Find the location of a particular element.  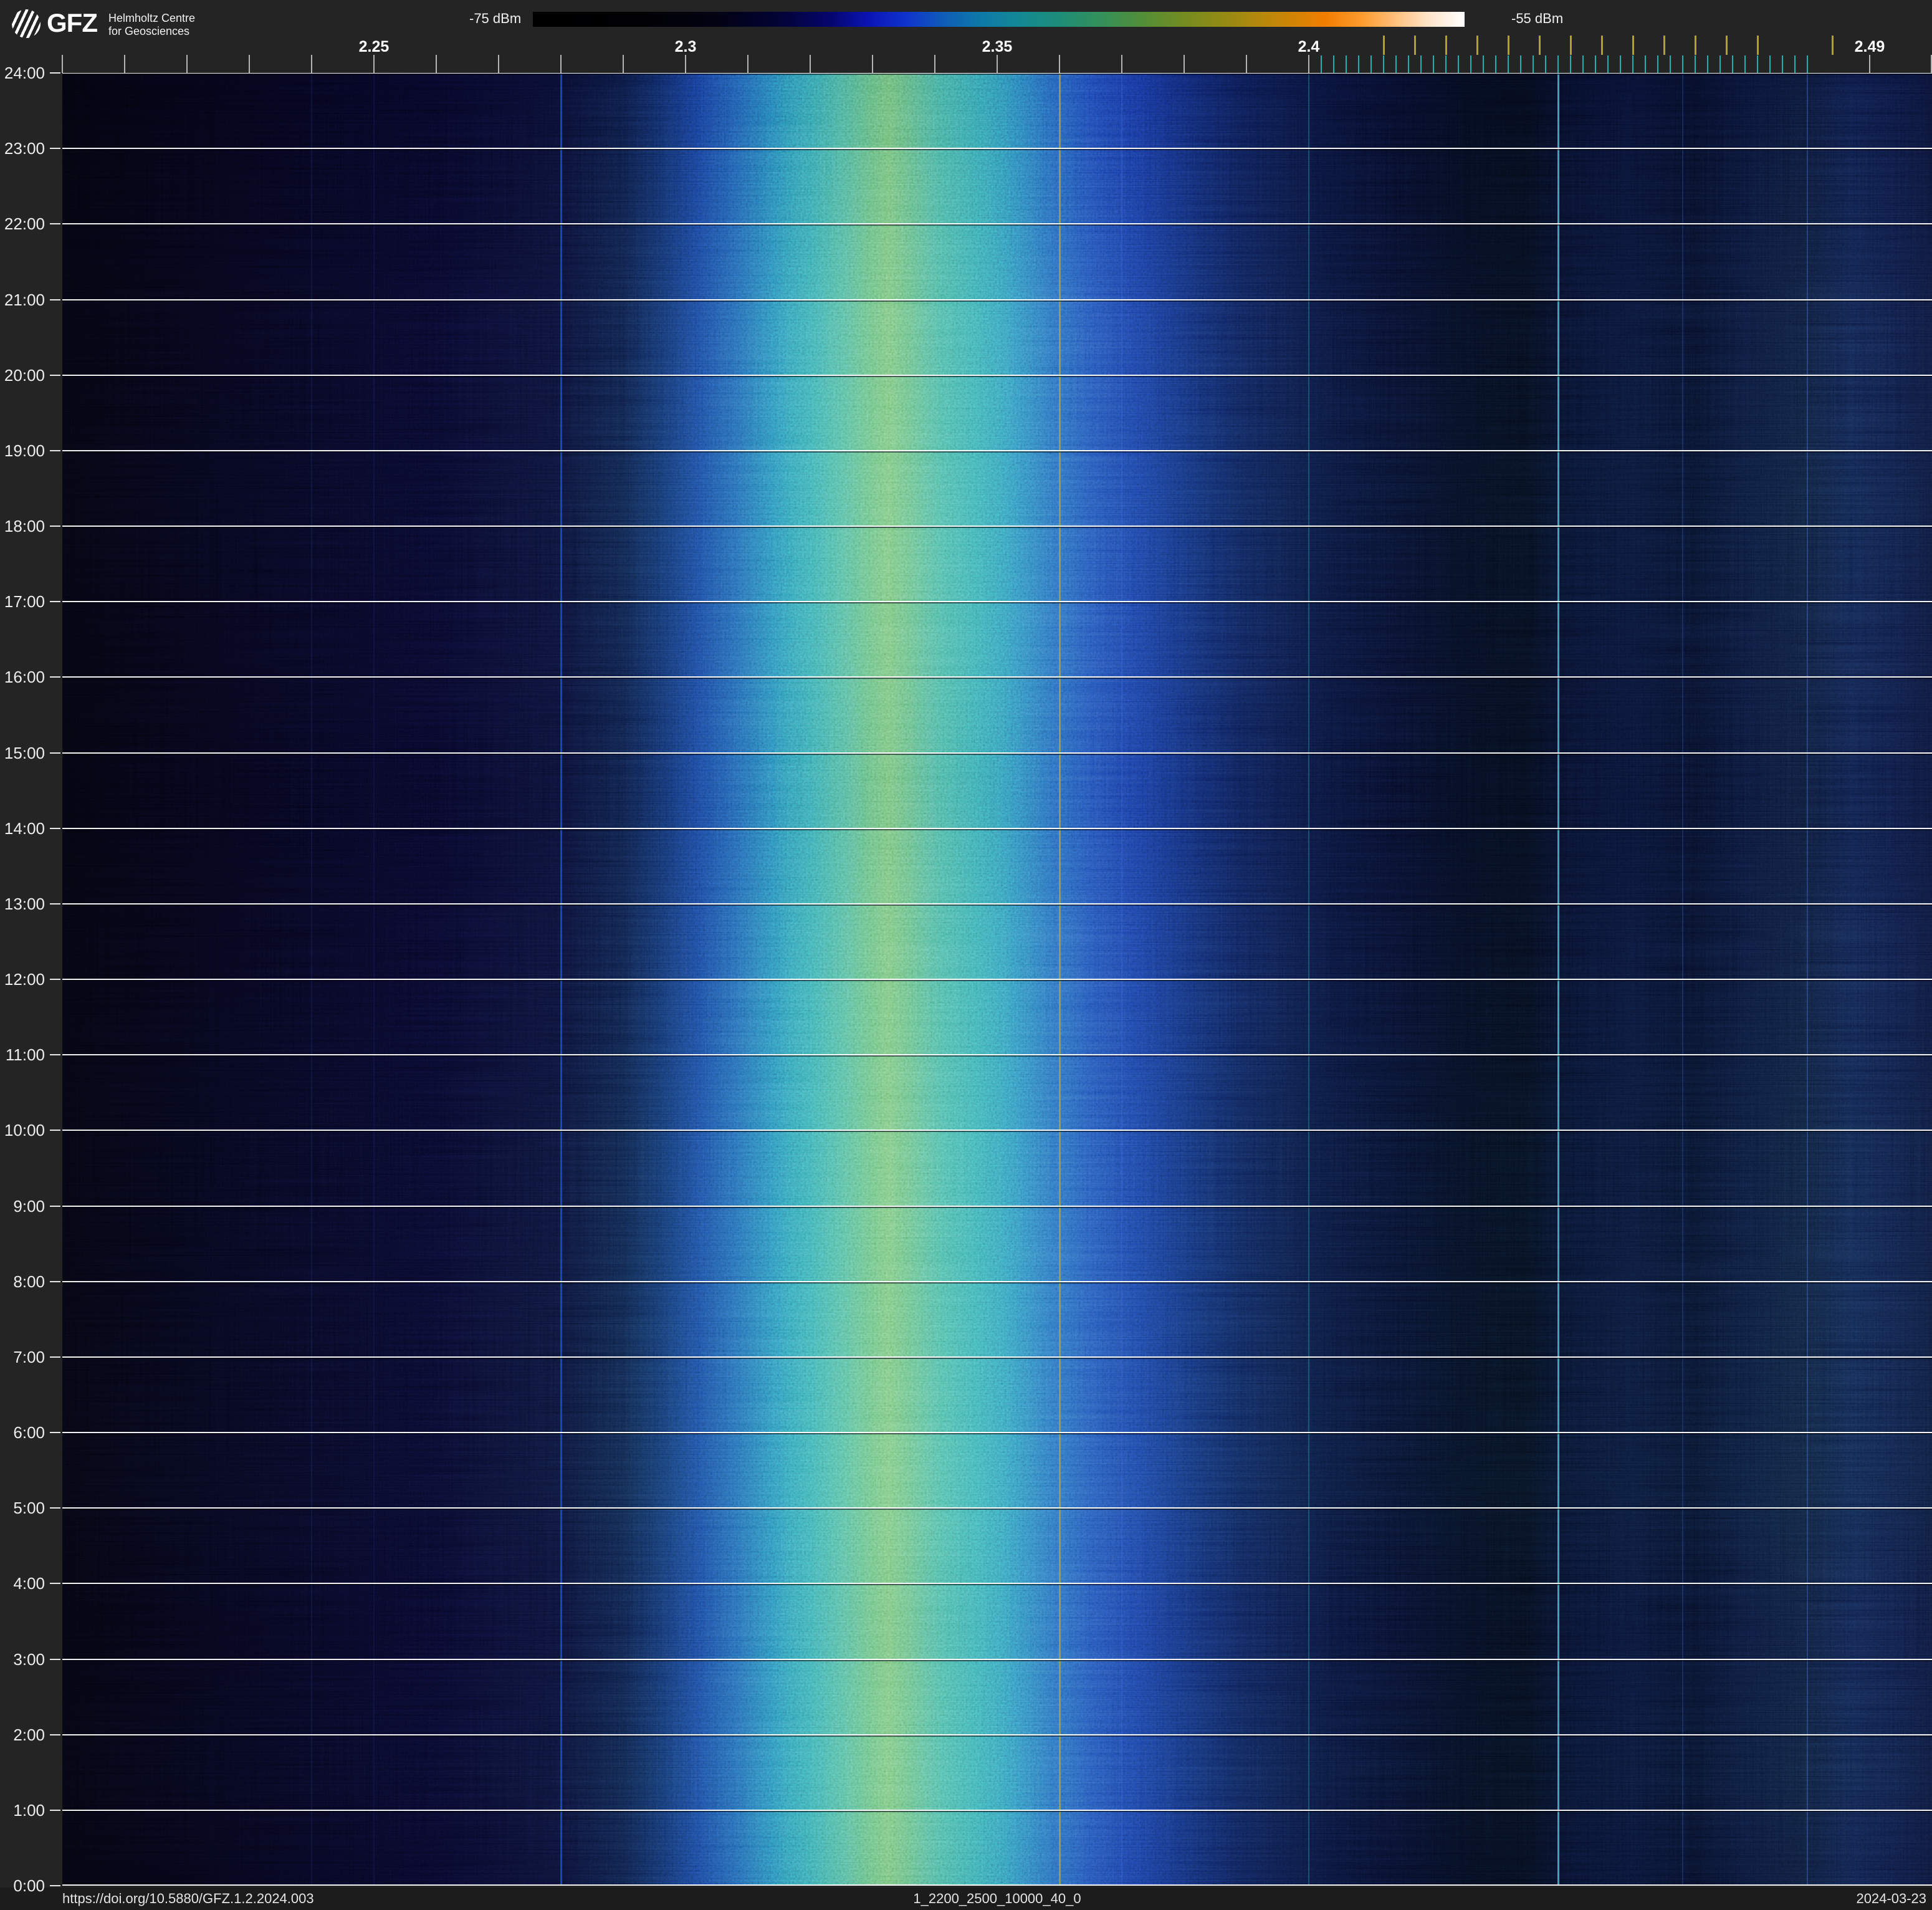

time-axis-label: 12:00 is located at coordinates (24, 979).